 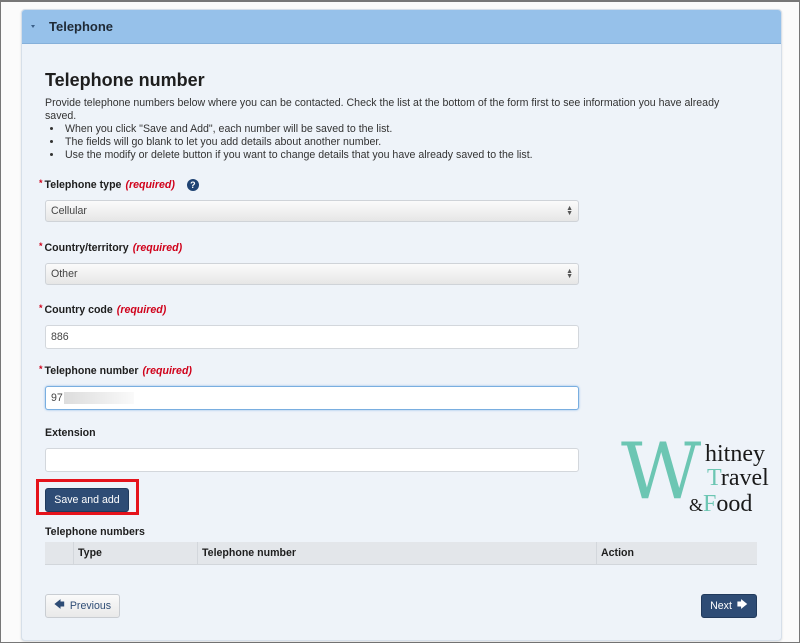 I want to click on logo-line-food: &Food, so click(x=721, y=504).